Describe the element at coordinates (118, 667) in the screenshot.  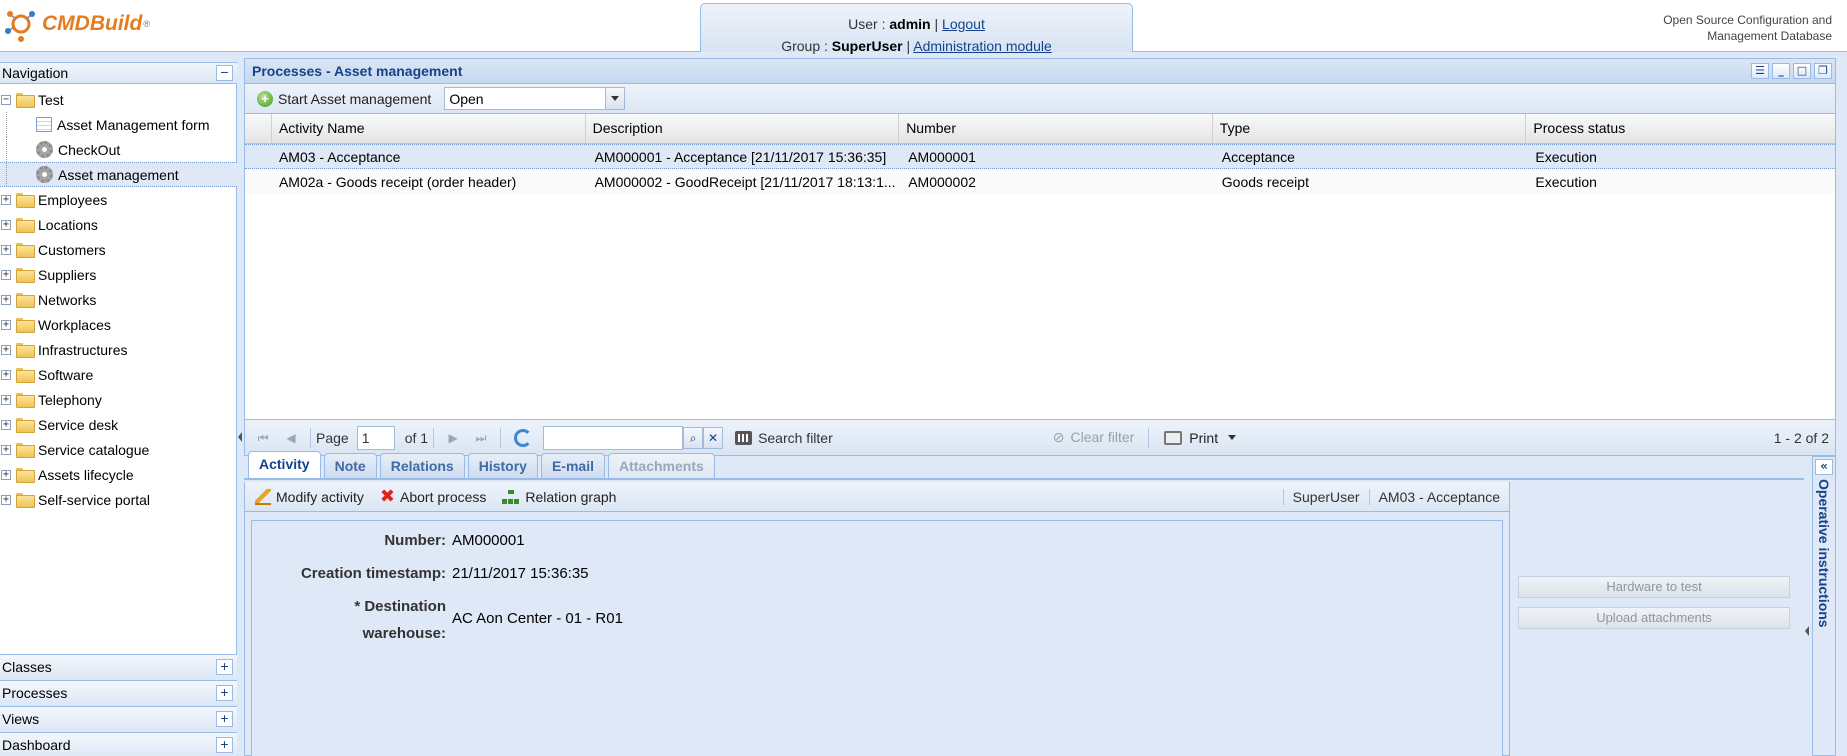
I see `accordion-classes: Classes +` at that location.